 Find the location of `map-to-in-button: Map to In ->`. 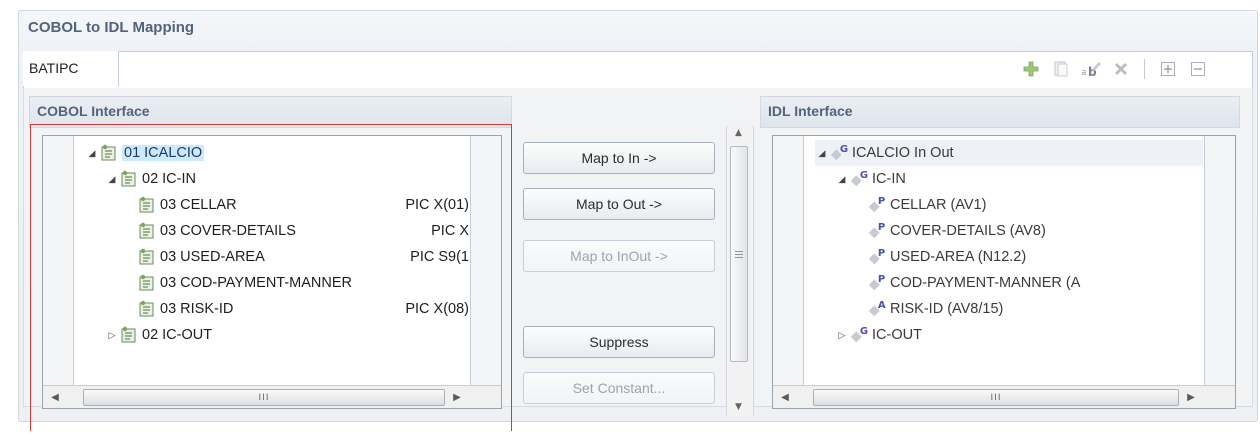

map-to-in-button: Map to In -> is located at coordinates (619, 158).